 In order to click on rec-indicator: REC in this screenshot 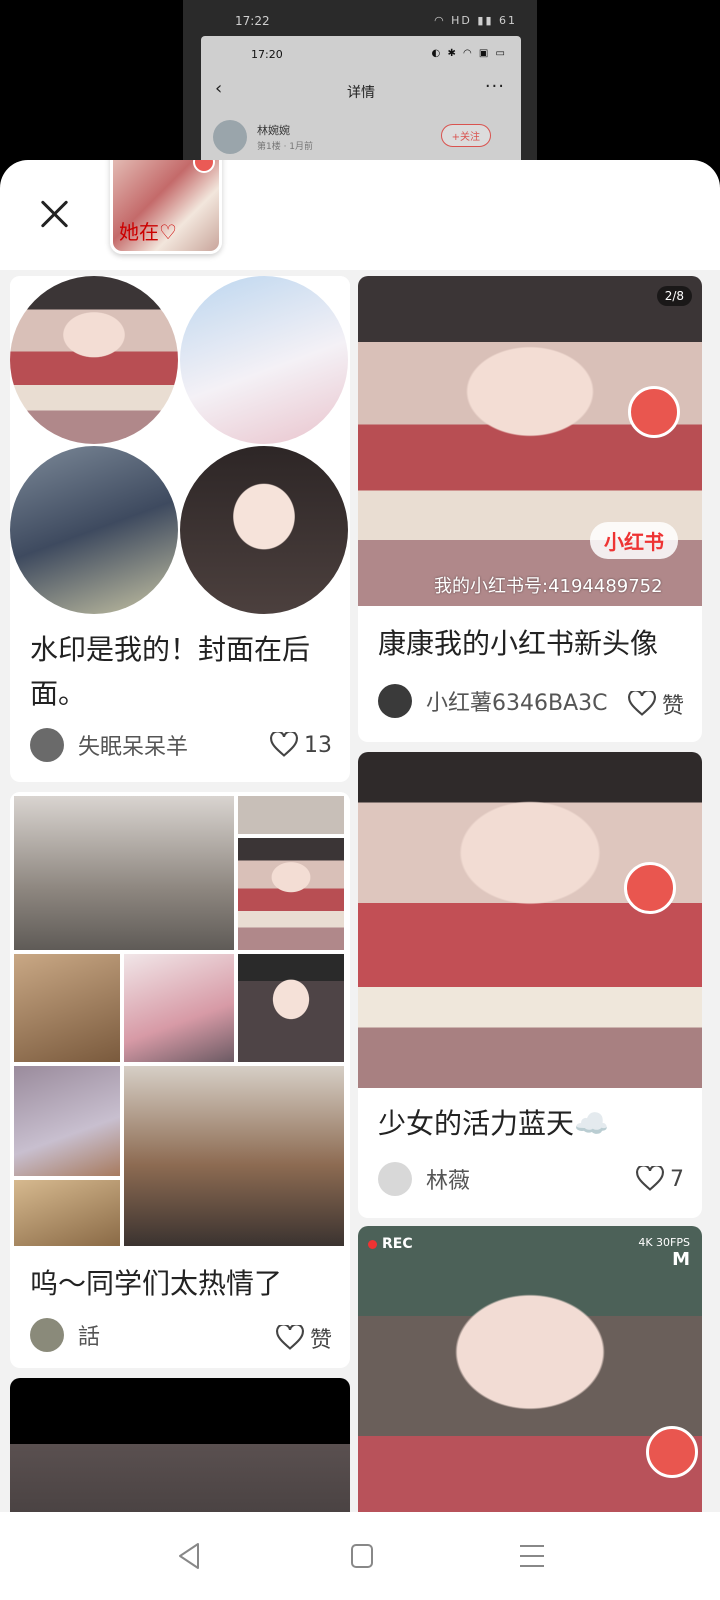, I will do `click(390, 1244)`.